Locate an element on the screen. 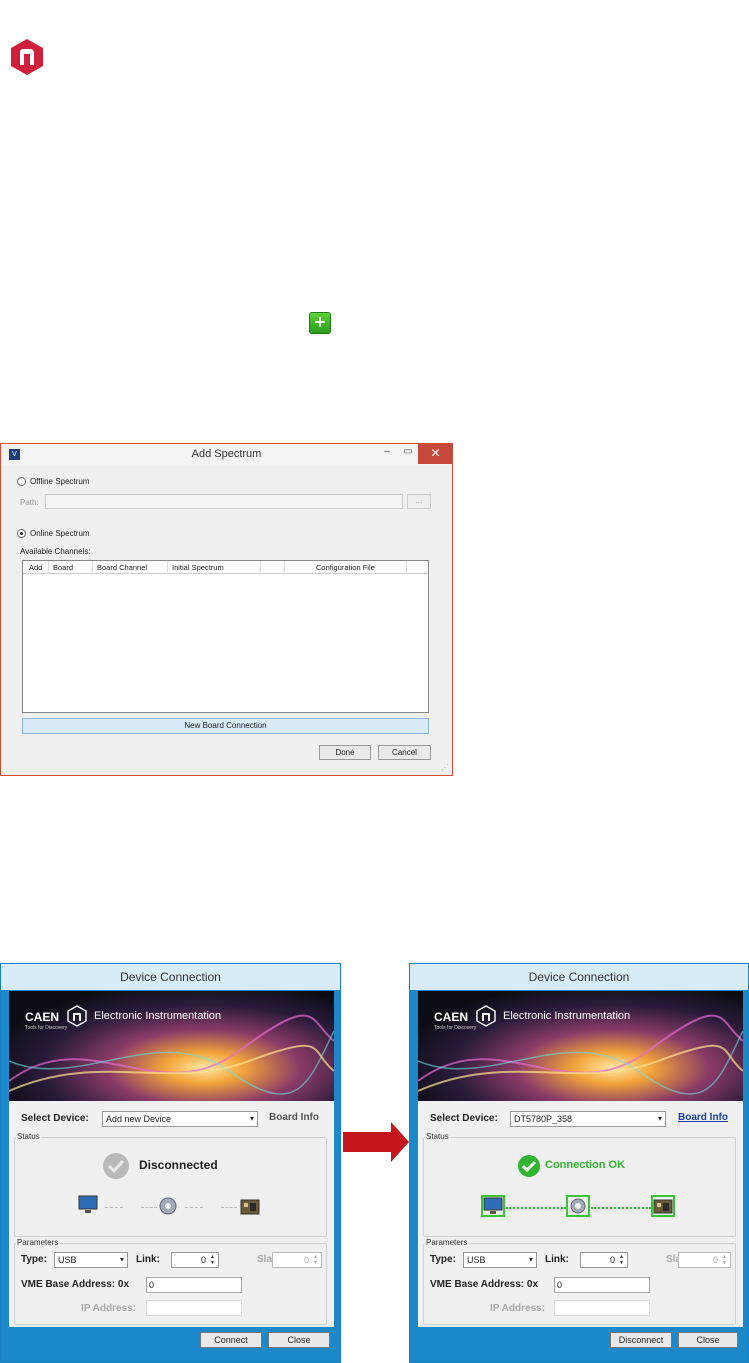 This screenshot has width=749, height=1363. resize-grip: ⋰ is located at coordinates (445, 767).